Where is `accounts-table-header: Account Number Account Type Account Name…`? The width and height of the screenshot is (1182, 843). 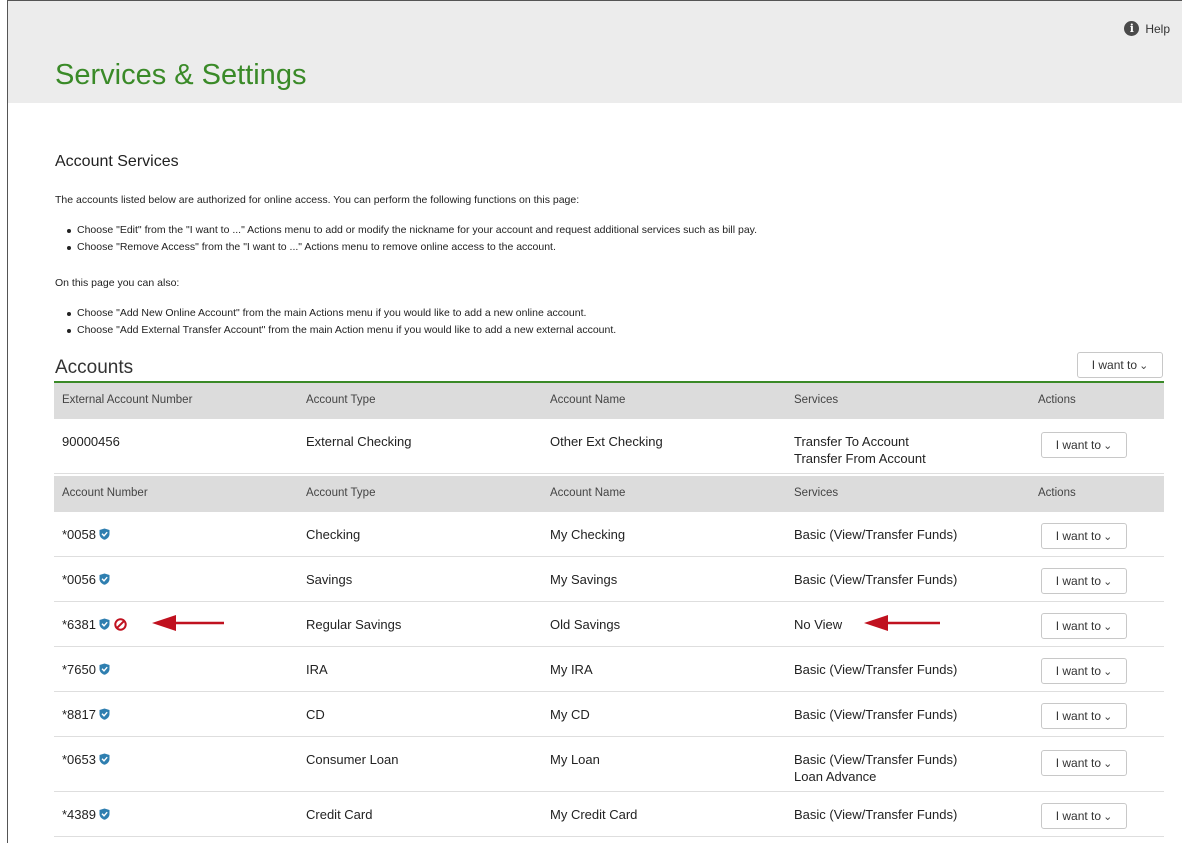 accounts-table-header: Account Number Account Type Account Name… is located at coordinates (609, 494).